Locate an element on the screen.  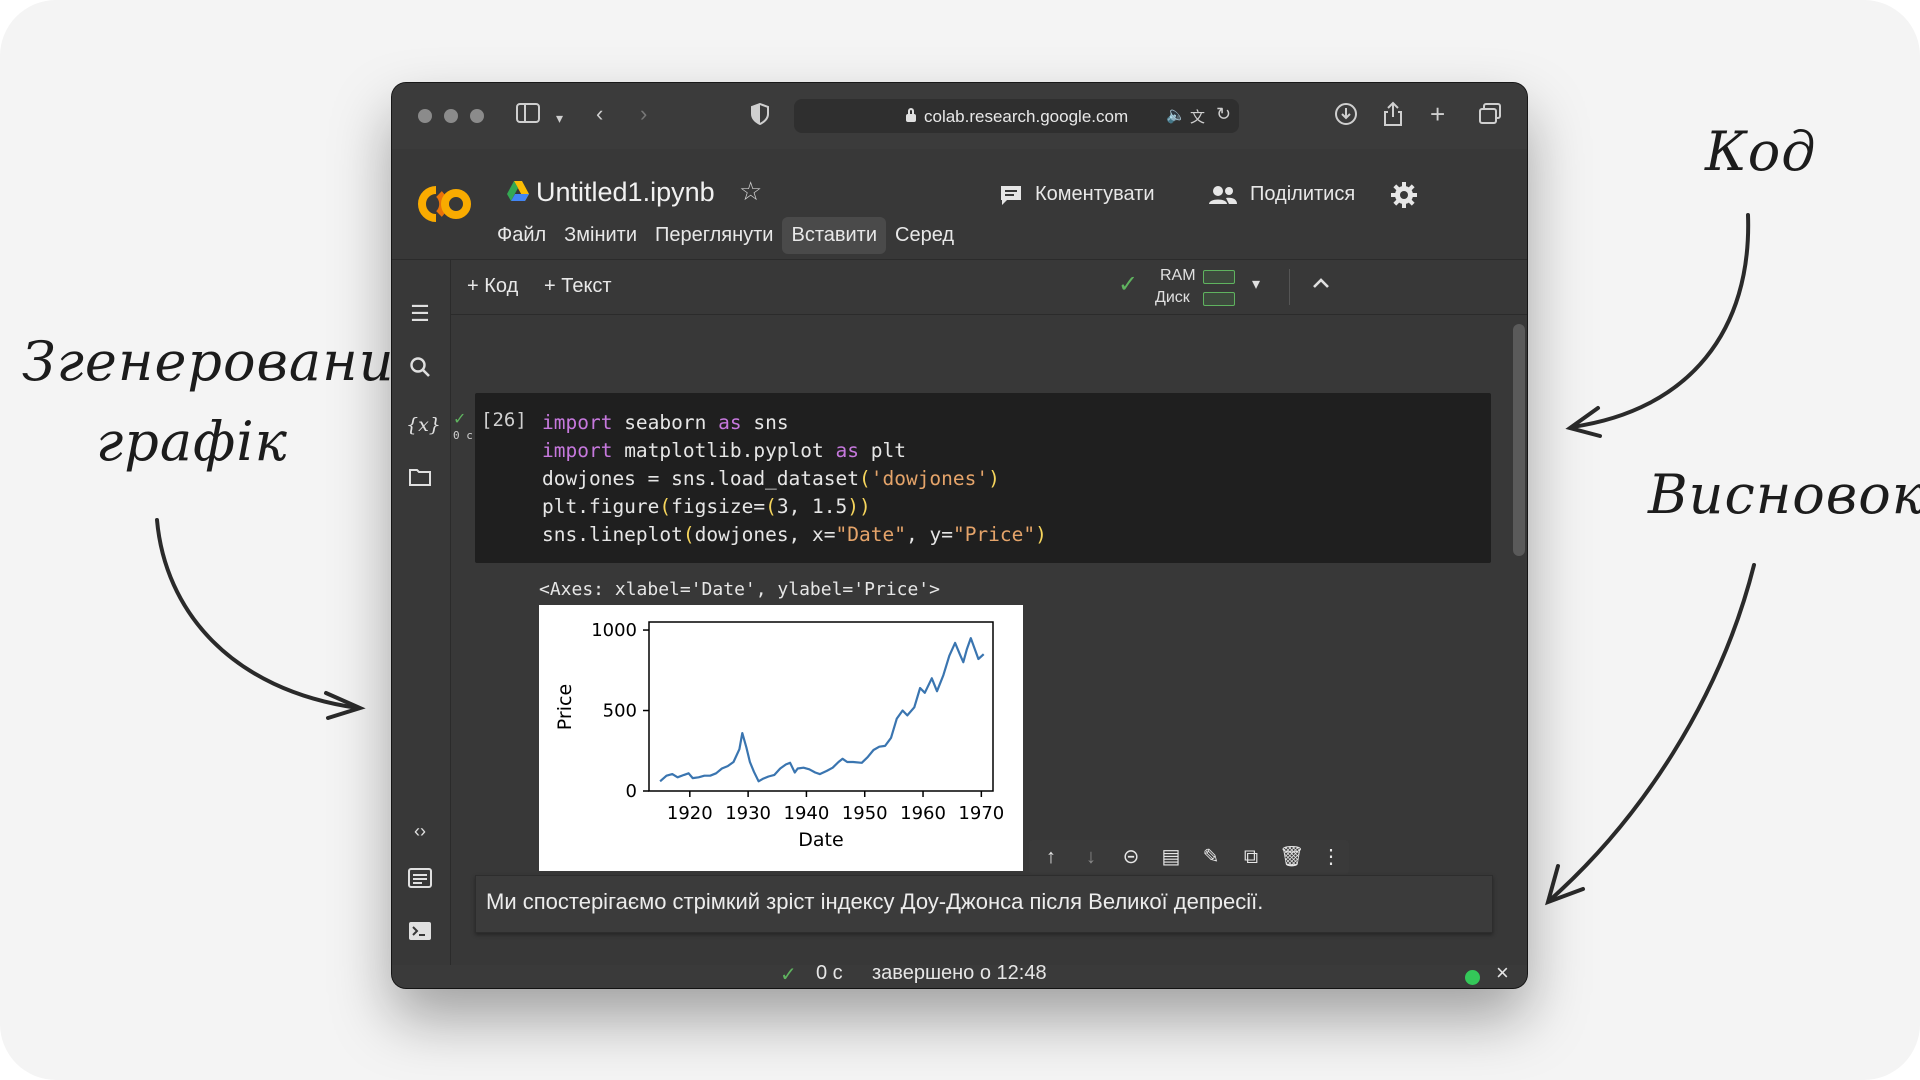
cell-output-repr: <Axes: xlabel='Date', ylabel='Price'> is located at coordinates (739, 589).